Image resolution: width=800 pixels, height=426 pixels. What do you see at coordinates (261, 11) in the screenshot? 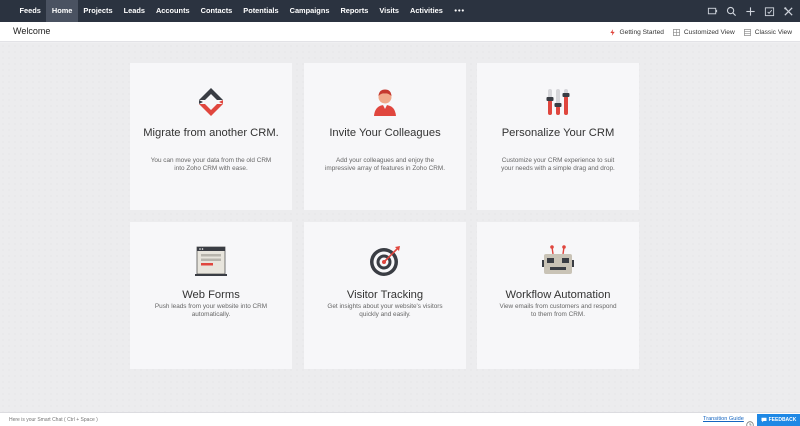
I see `nav-item-potentials: Potentials` at bounding box center [261, 11].